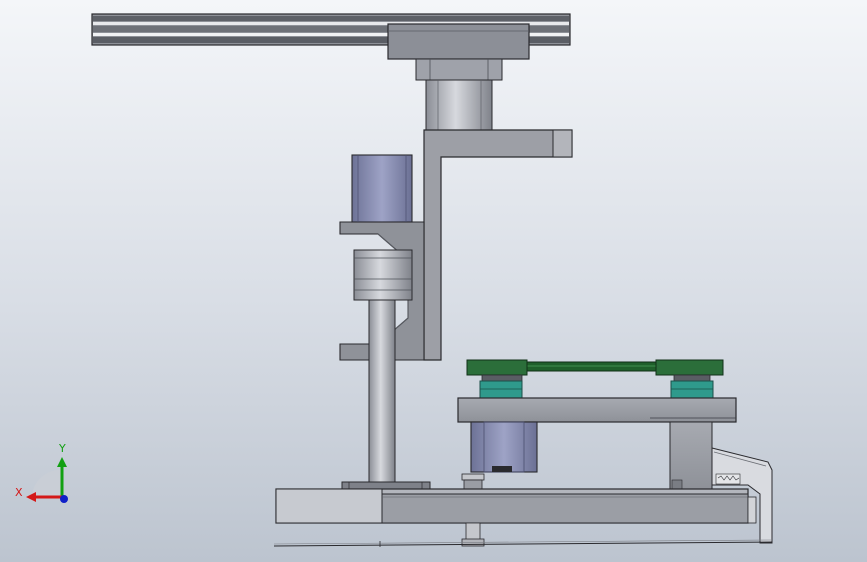  What do you see at coordinates (47, 483) in the screenshot?
I see `triad-plane-arc` at bounding box center [47, 483].